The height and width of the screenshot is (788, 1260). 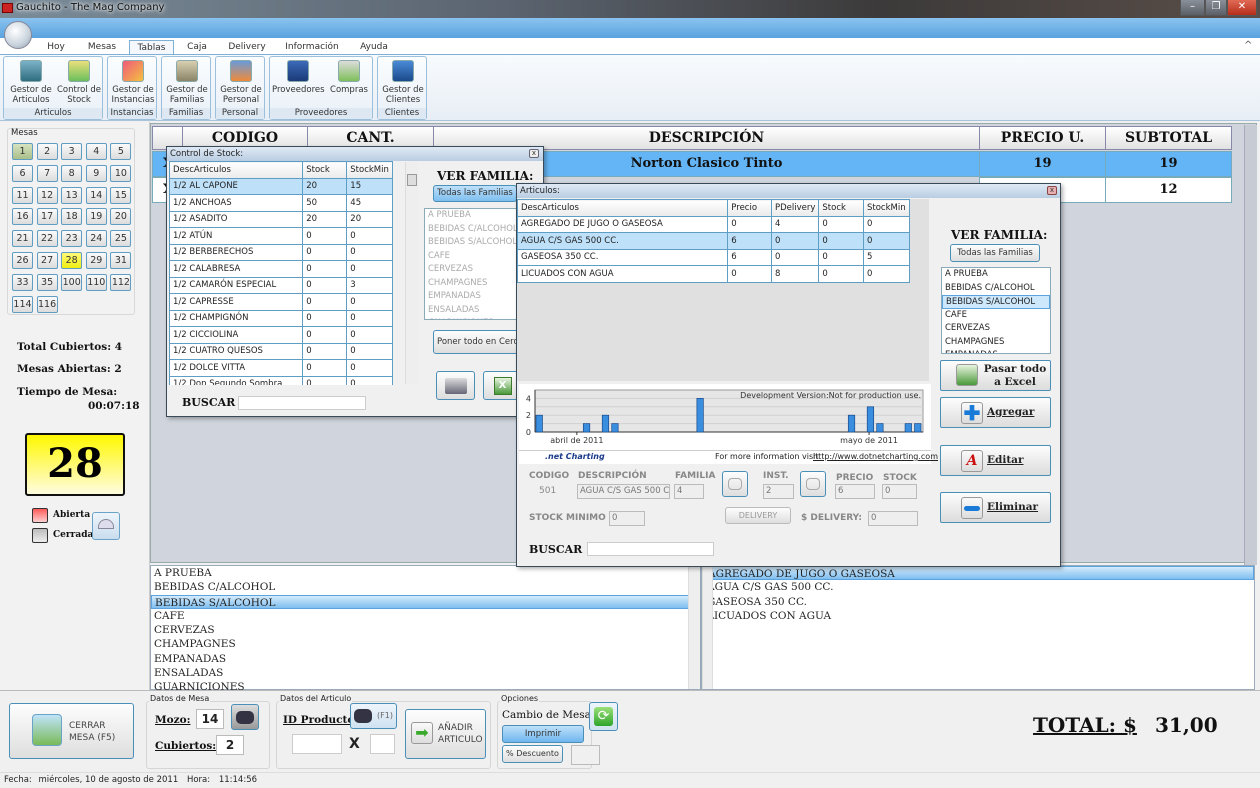 What do you see at coordinates (758, 515) in the screenshot?
I see `delivery-button: DELIVERY` at bounding box center [758, 515].